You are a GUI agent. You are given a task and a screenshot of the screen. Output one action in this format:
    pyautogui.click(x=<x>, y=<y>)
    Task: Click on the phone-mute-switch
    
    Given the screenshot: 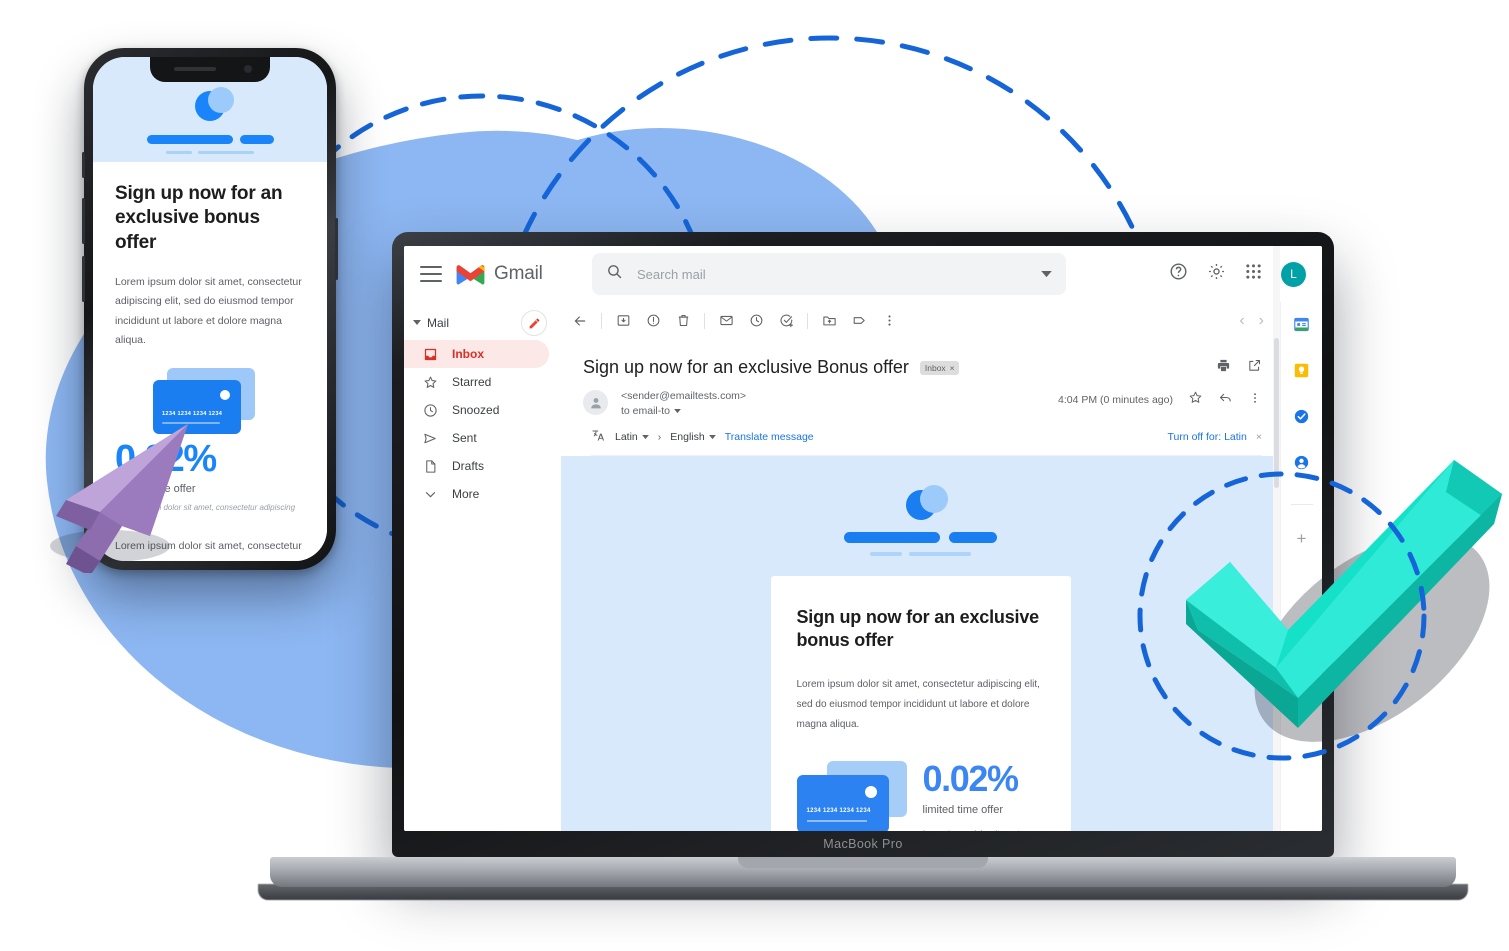 What is the action you would take?
    pyautogui.click(x=83, y=165)
    